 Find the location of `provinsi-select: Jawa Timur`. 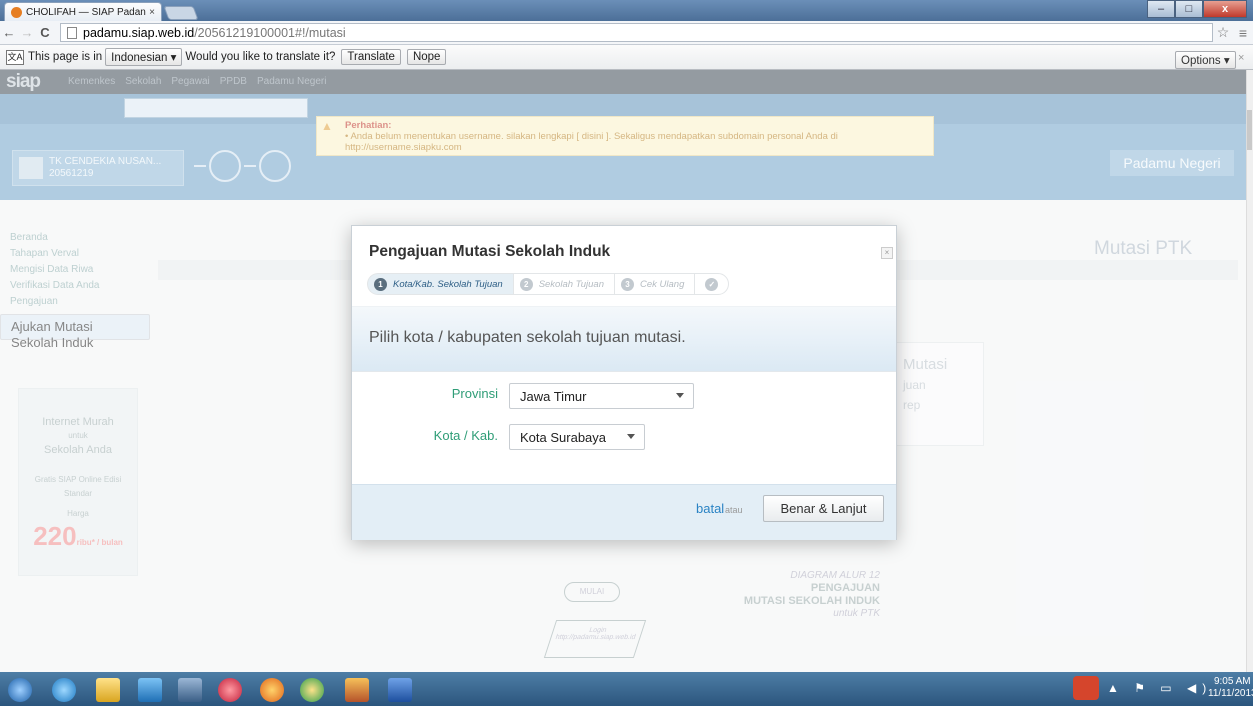

provinsi-select: Jawa Timur is located at coordinates (601, 396).